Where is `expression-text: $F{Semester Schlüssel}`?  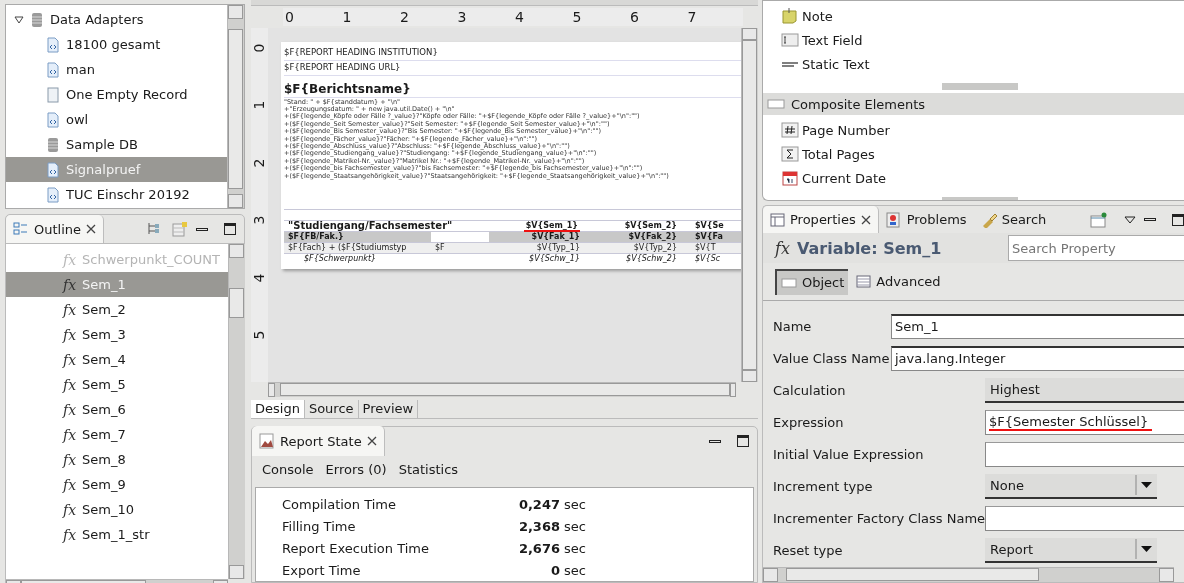 expression-text: $F{Semester Schlüssel} is located at coordinates (1071, 422).